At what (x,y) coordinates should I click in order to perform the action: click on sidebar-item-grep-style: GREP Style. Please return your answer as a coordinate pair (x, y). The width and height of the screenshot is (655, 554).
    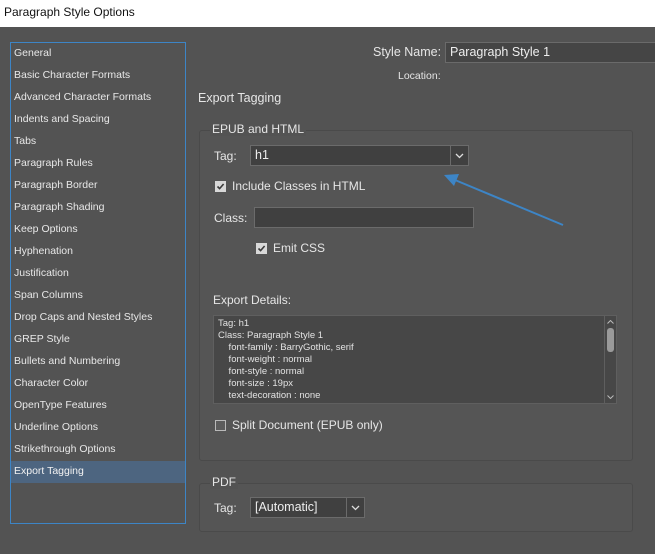
    Looking at the image, I should click on (98, 340).